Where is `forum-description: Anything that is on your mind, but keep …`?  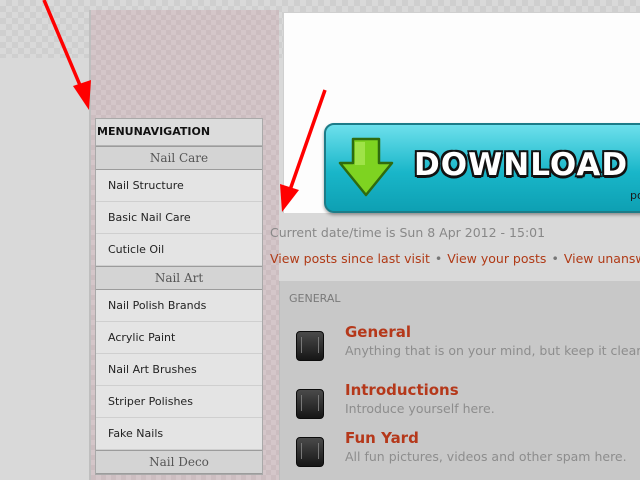
forum-description: Anything that is on your mind, but keep … is located at coordinates (492, 350).